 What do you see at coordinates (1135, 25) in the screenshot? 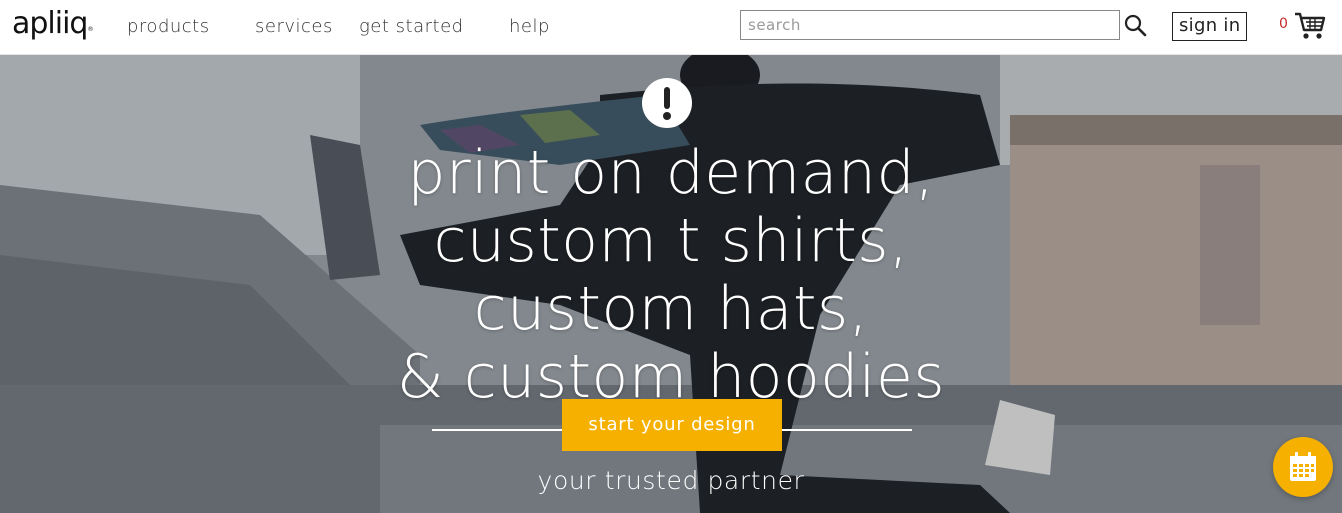
I see `search-icon` at bounding box center [1135, 25].